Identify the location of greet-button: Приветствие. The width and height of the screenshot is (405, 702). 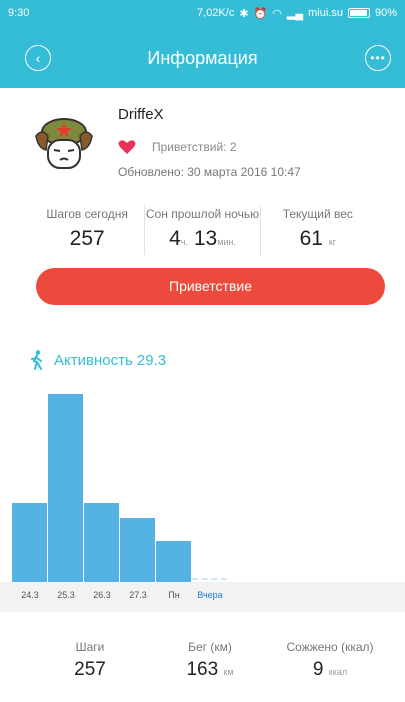
(210, 286).